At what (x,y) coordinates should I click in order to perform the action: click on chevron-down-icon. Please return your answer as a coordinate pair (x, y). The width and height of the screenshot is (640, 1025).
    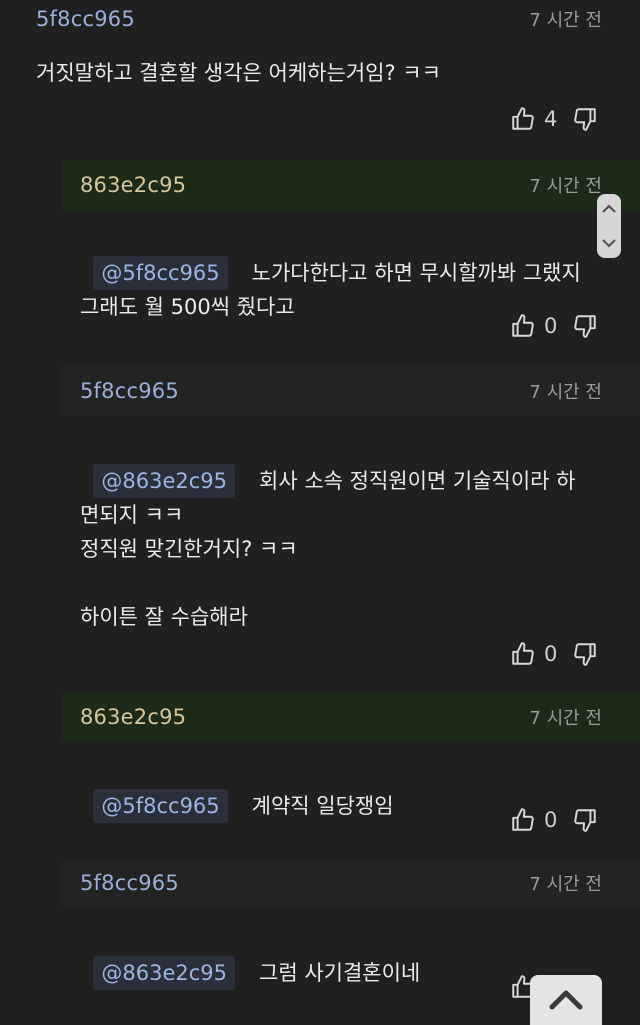
    Looking at the image, I should click on (609, 243).